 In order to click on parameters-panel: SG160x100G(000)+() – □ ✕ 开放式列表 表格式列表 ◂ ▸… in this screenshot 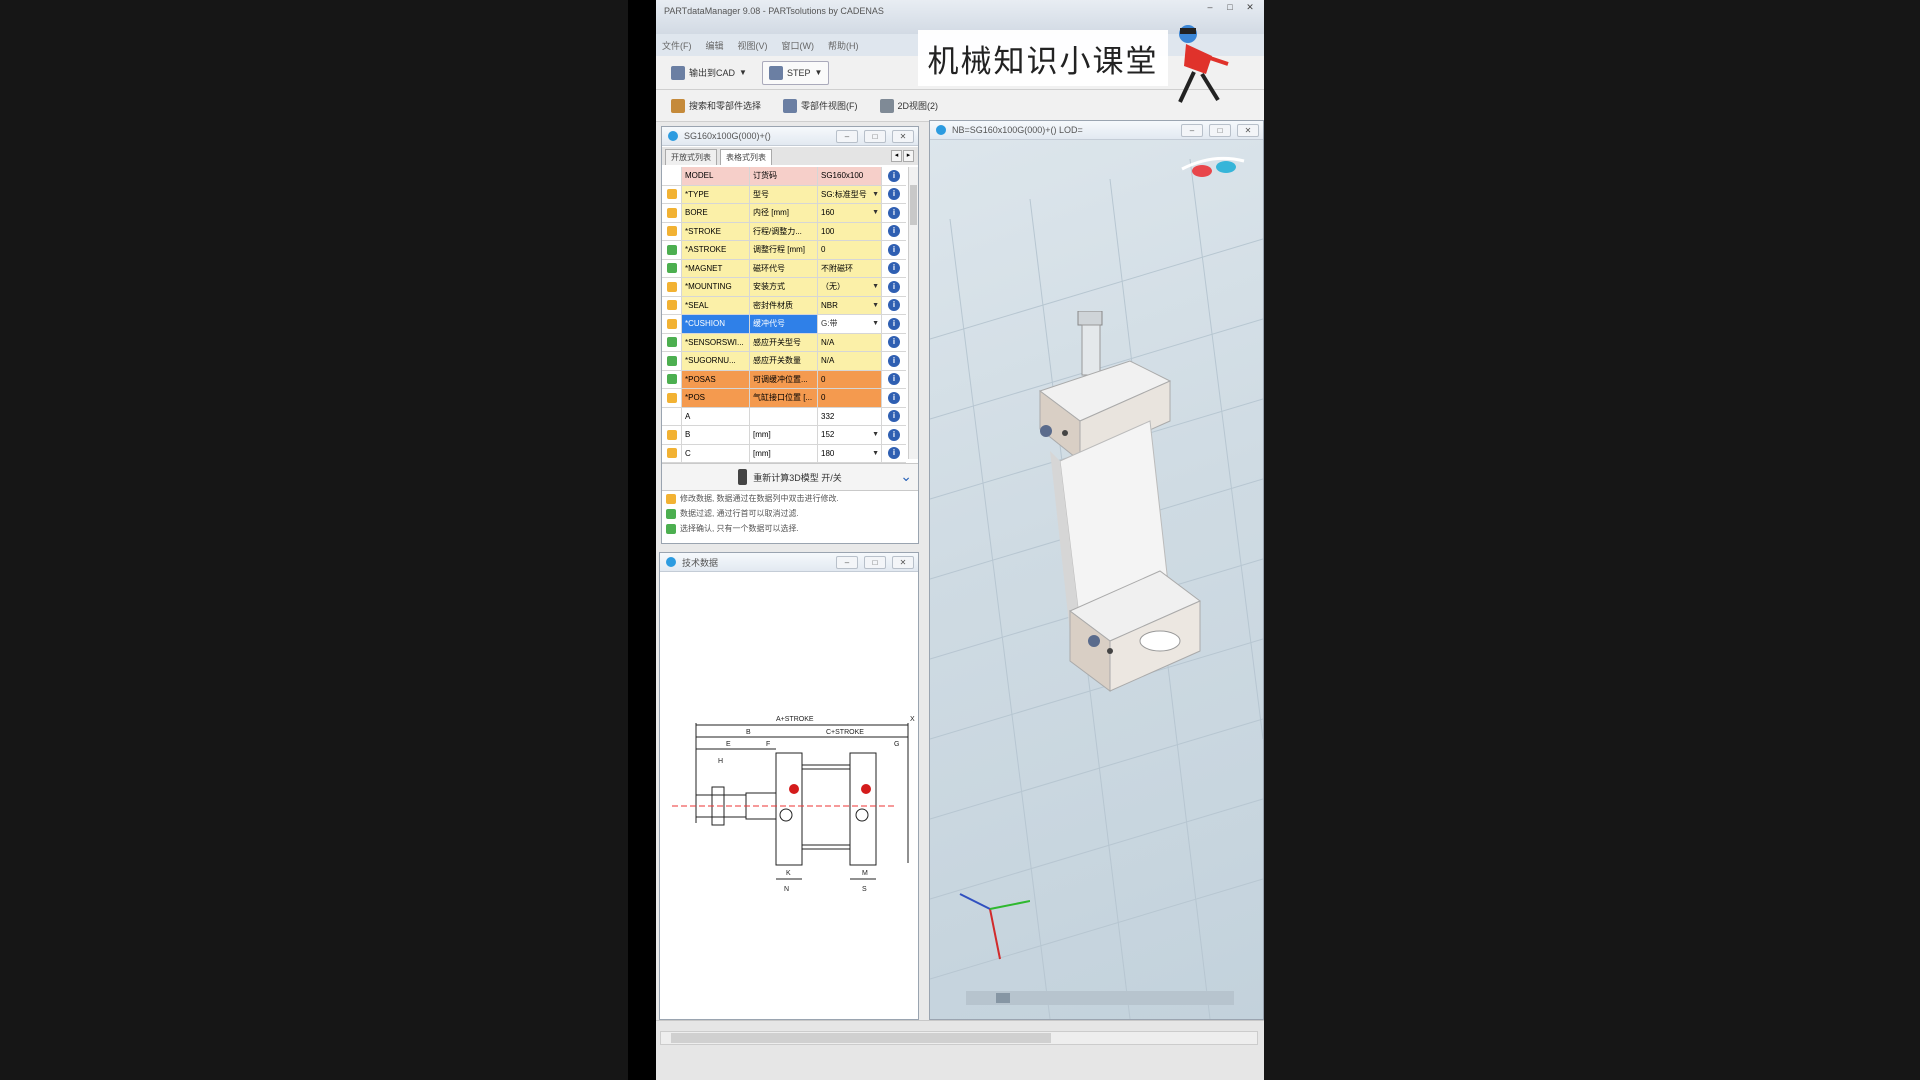, I will do `click(790, 335)`.